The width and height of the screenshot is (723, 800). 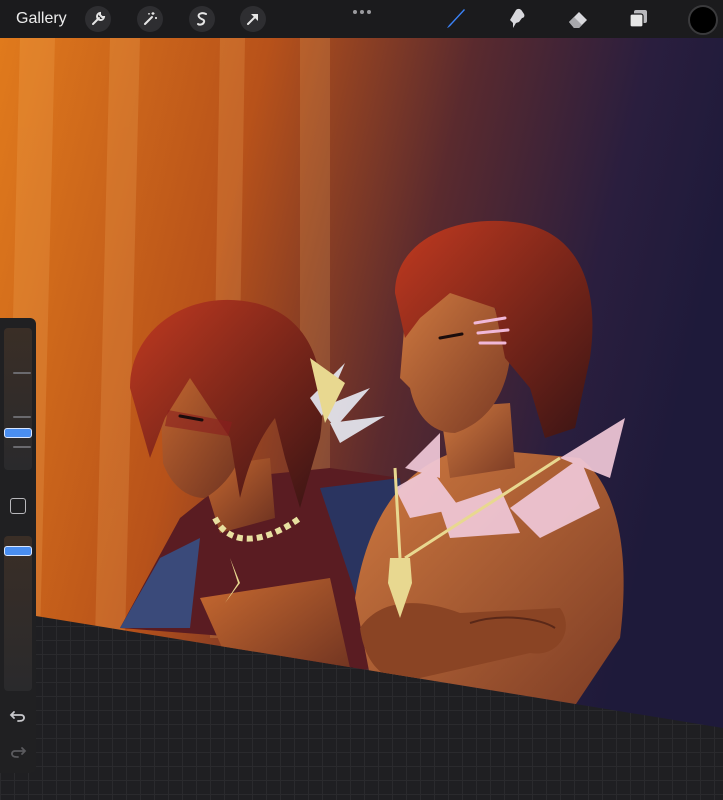 What do you see at coordinates (639, 19) in the screenshot?
I see `layers-icon` at bounding box center [639, 19].